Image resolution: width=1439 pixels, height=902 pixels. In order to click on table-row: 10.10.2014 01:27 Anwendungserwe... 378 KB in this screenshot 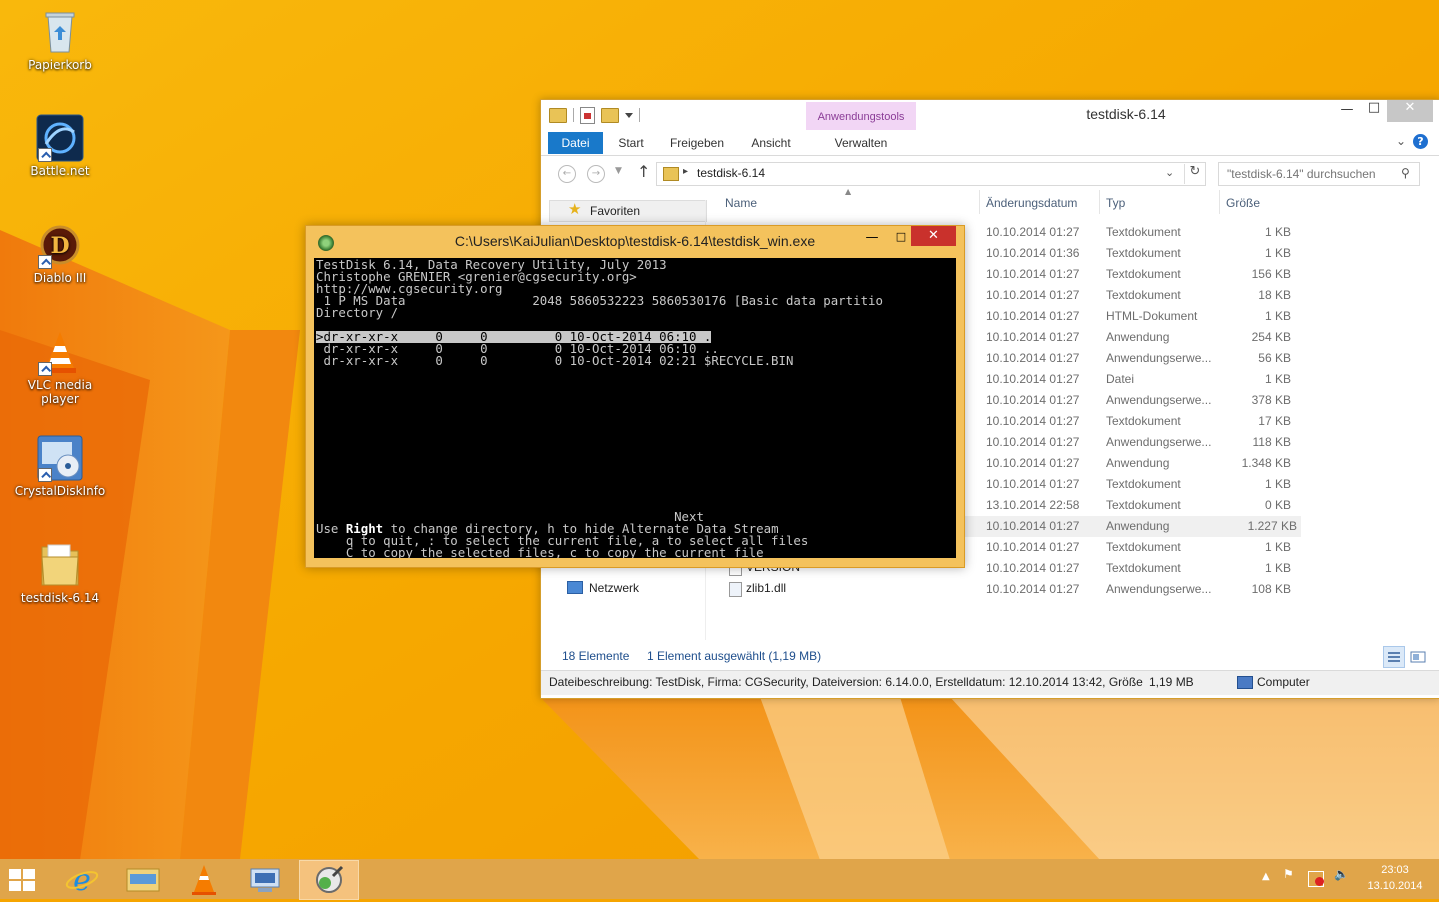, I will do `click(1136, 400)`.